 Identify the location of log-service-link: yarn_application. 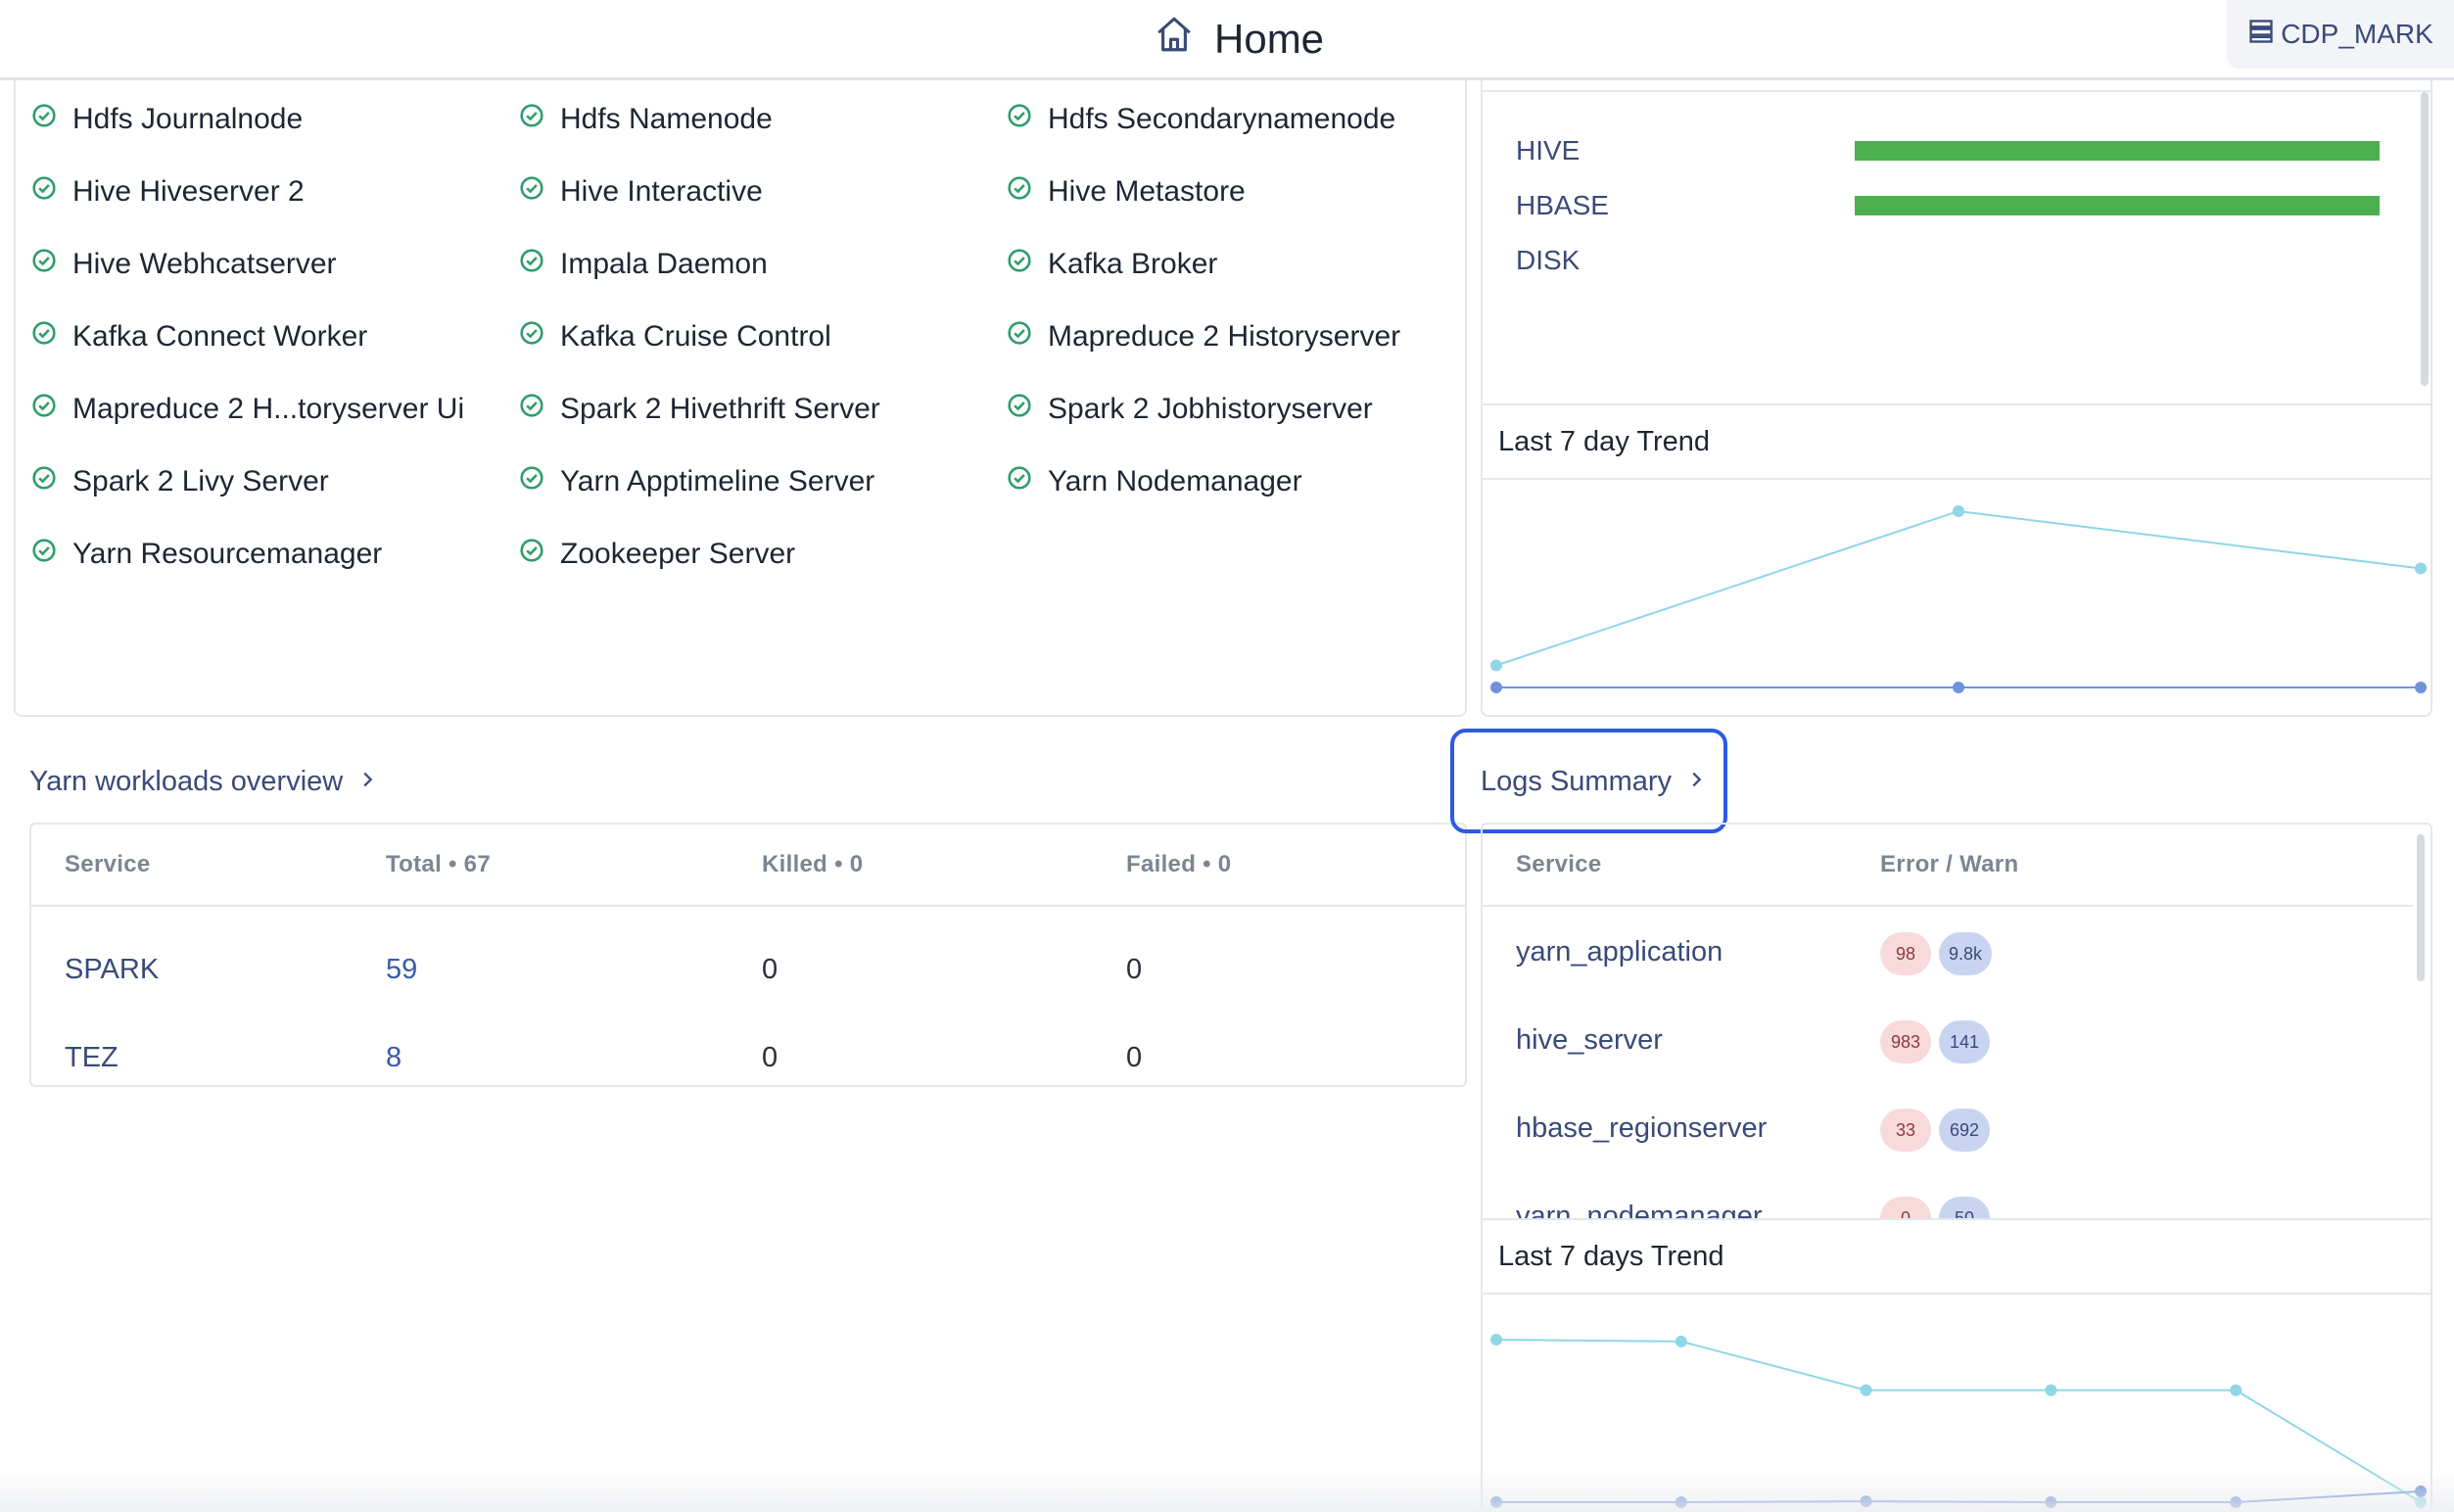
(1619, 952).